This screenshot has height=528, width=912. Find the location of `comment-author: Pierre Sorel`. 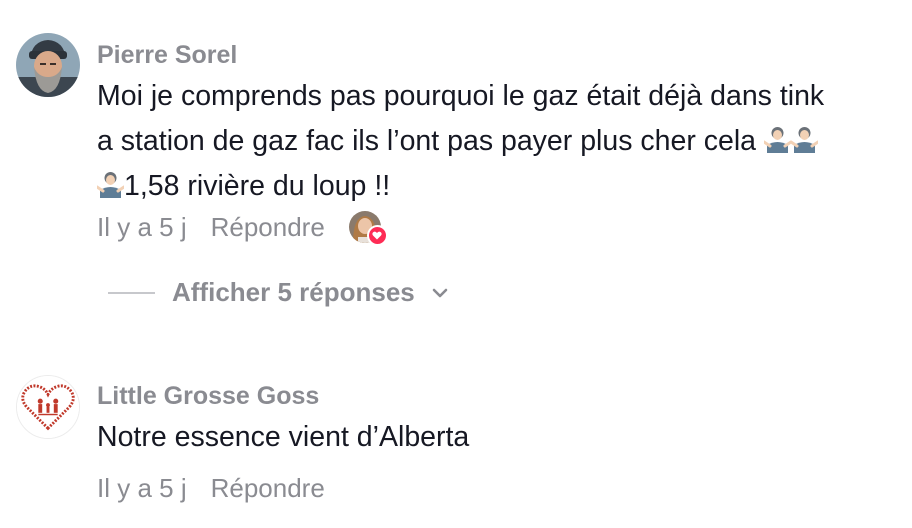

comment-author: Pierre Sorel is located at coordinates (167, 55).